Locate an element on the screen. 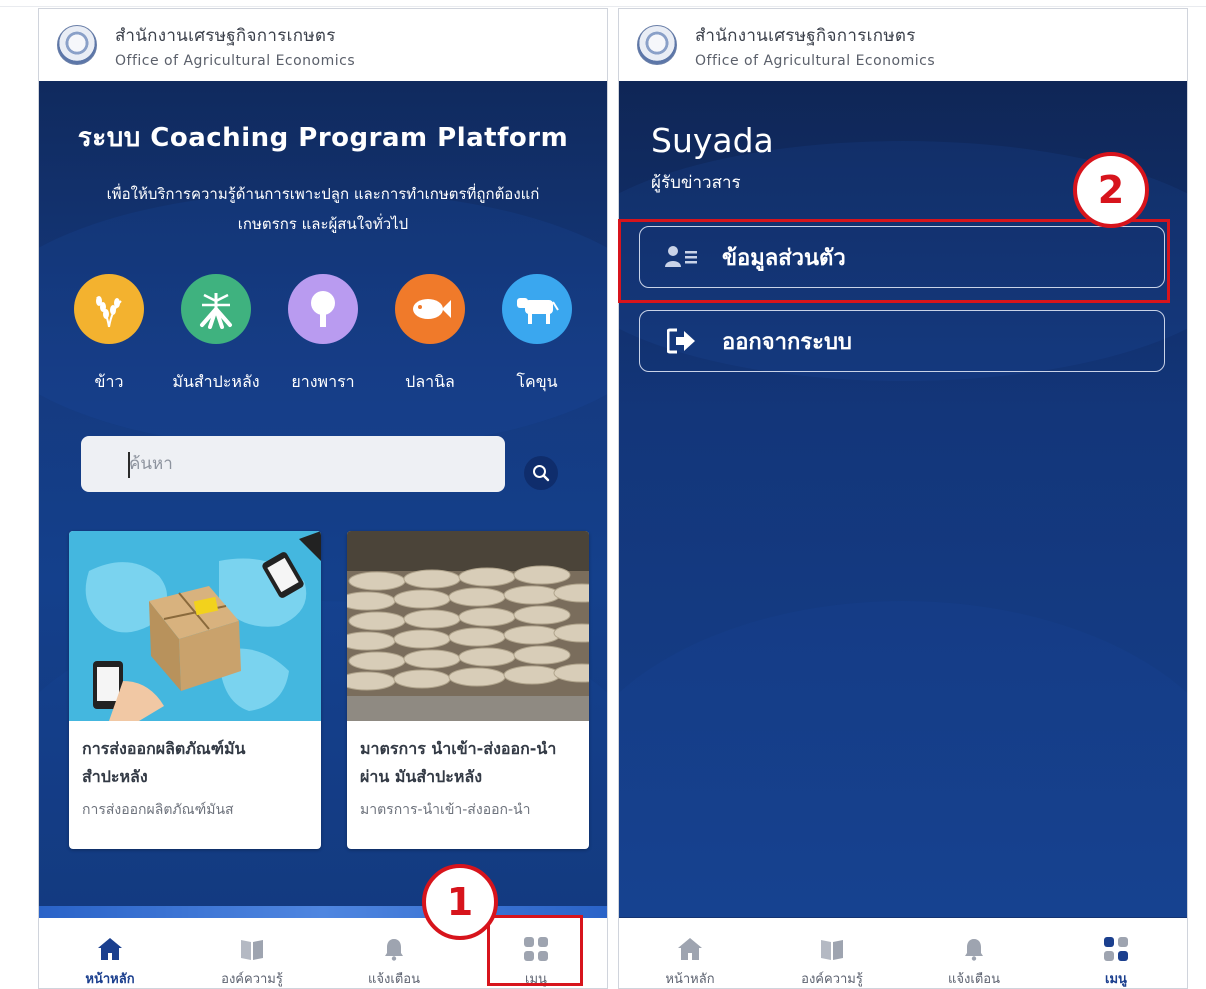 The image size is (1206, 989). logout-icon is located at coordinates (682, 341).